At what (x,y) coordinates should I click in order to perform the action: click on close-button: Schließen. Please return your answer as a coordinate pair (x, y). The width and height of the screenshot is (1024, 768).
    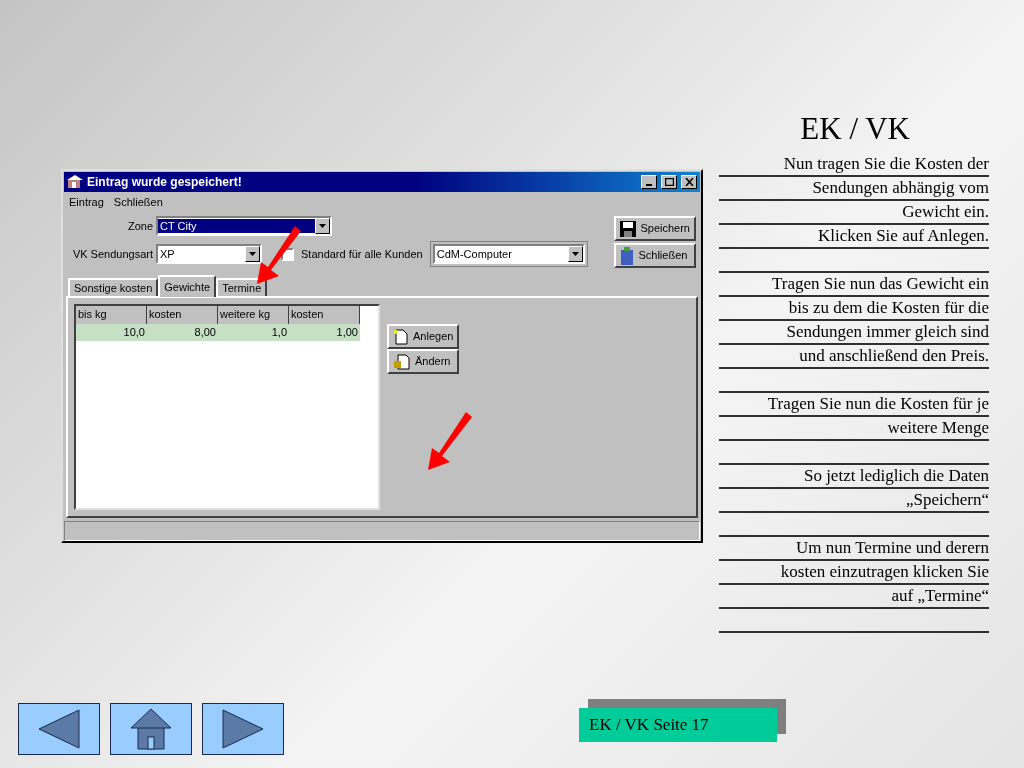
    Looking at the image, I should click on (655, 255).